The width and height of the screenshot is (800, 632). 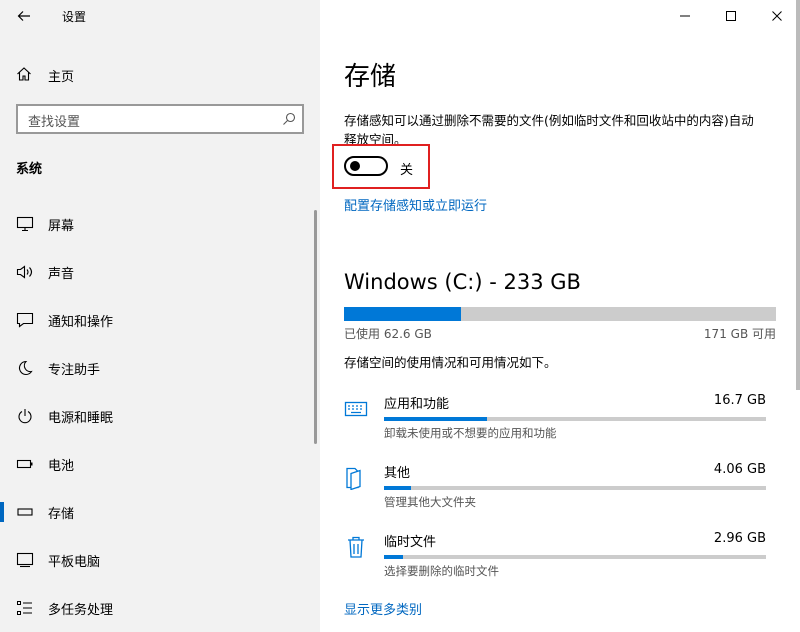 I want to click on category-apps-features: 应用和功能 16.7 GB 卸载未使用或不想要的应用和功能, so click(x=560, y=423).